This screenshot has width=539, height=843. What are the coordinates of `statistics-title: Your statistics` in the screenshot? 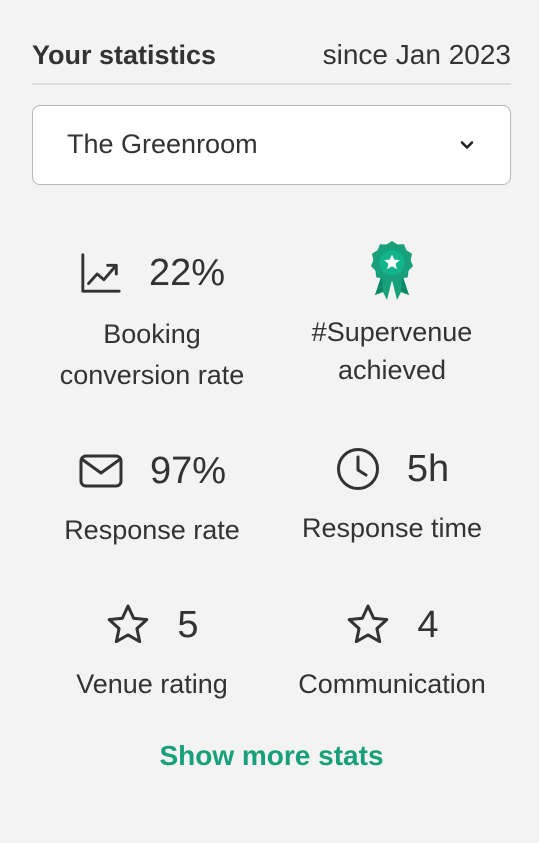 It's located at (124, 55).